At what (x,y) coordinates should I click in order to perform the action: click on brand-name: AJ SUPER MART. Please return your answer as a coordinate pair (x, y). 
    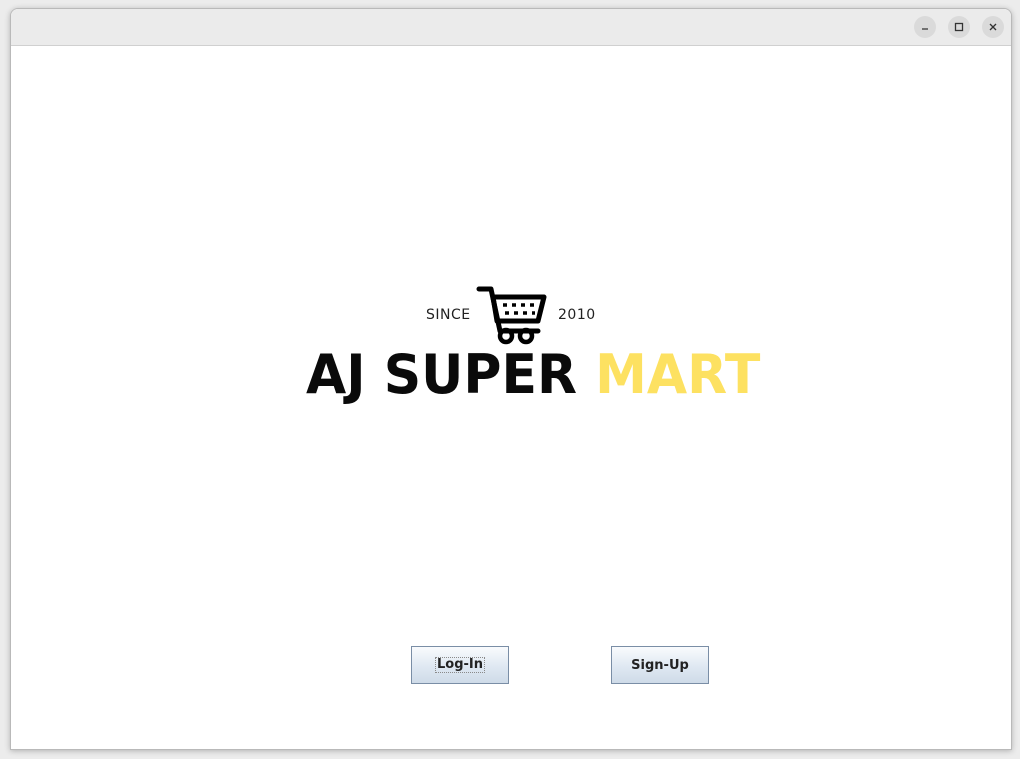
    Looking at the image, I should click on (533, 374).